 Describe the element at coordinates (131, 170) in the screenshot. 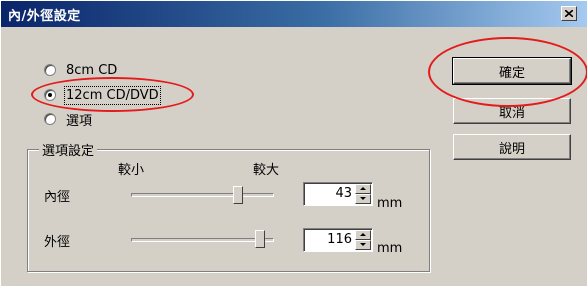

I see `scale-min-label: 較小` at that location.